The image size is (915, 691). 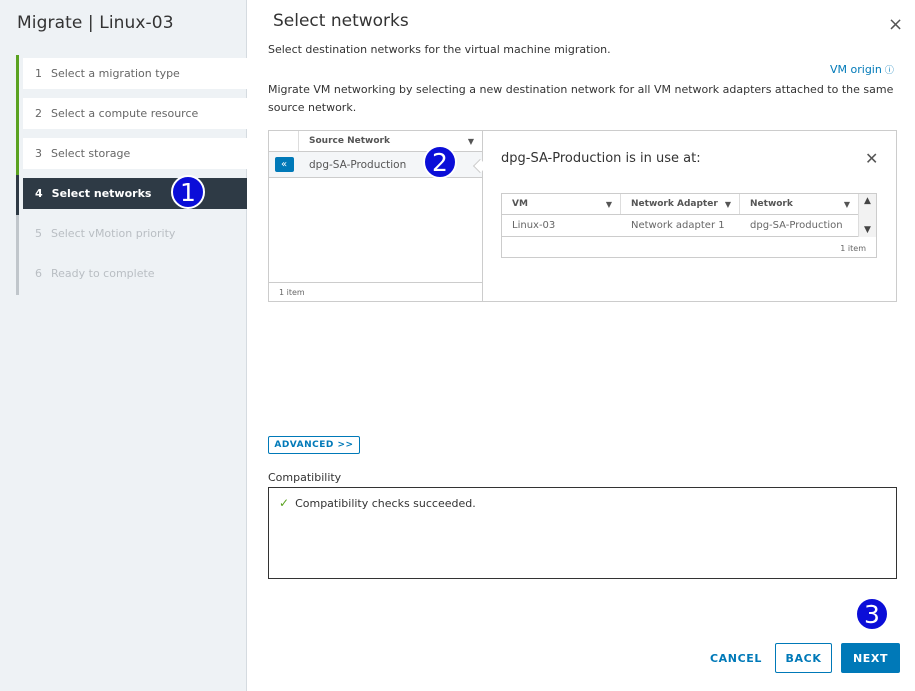 What do you see at coordinates (867, 230) in the screenshot?
I see `scroll-down-icon: ▼` at bounding box center [867, 230].